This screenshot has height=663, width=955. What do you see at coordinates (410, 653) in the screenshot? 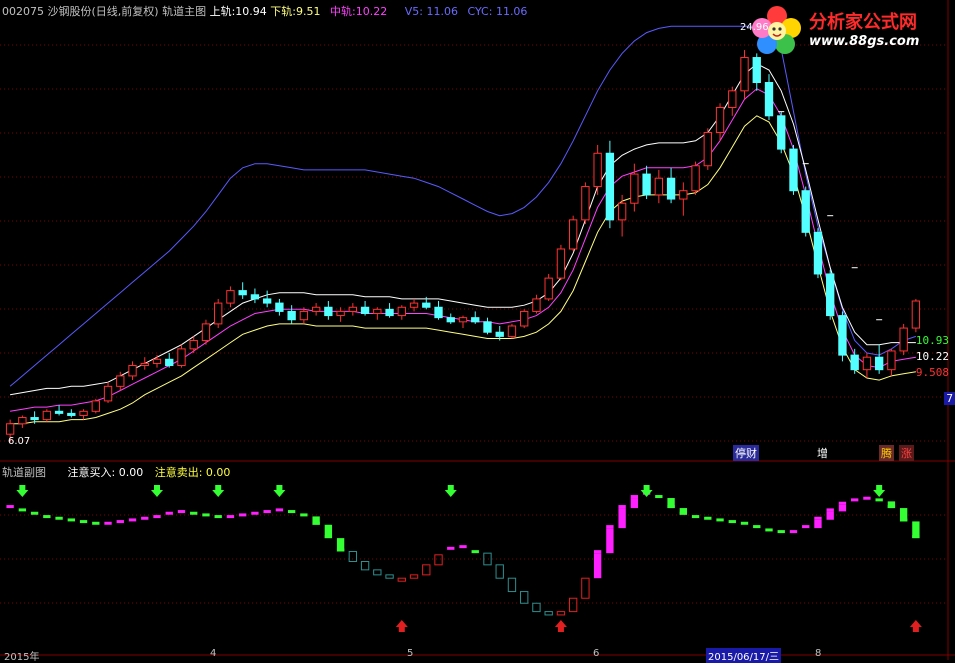
I see `date-label-c: 5` at bounding box center [410, 653].